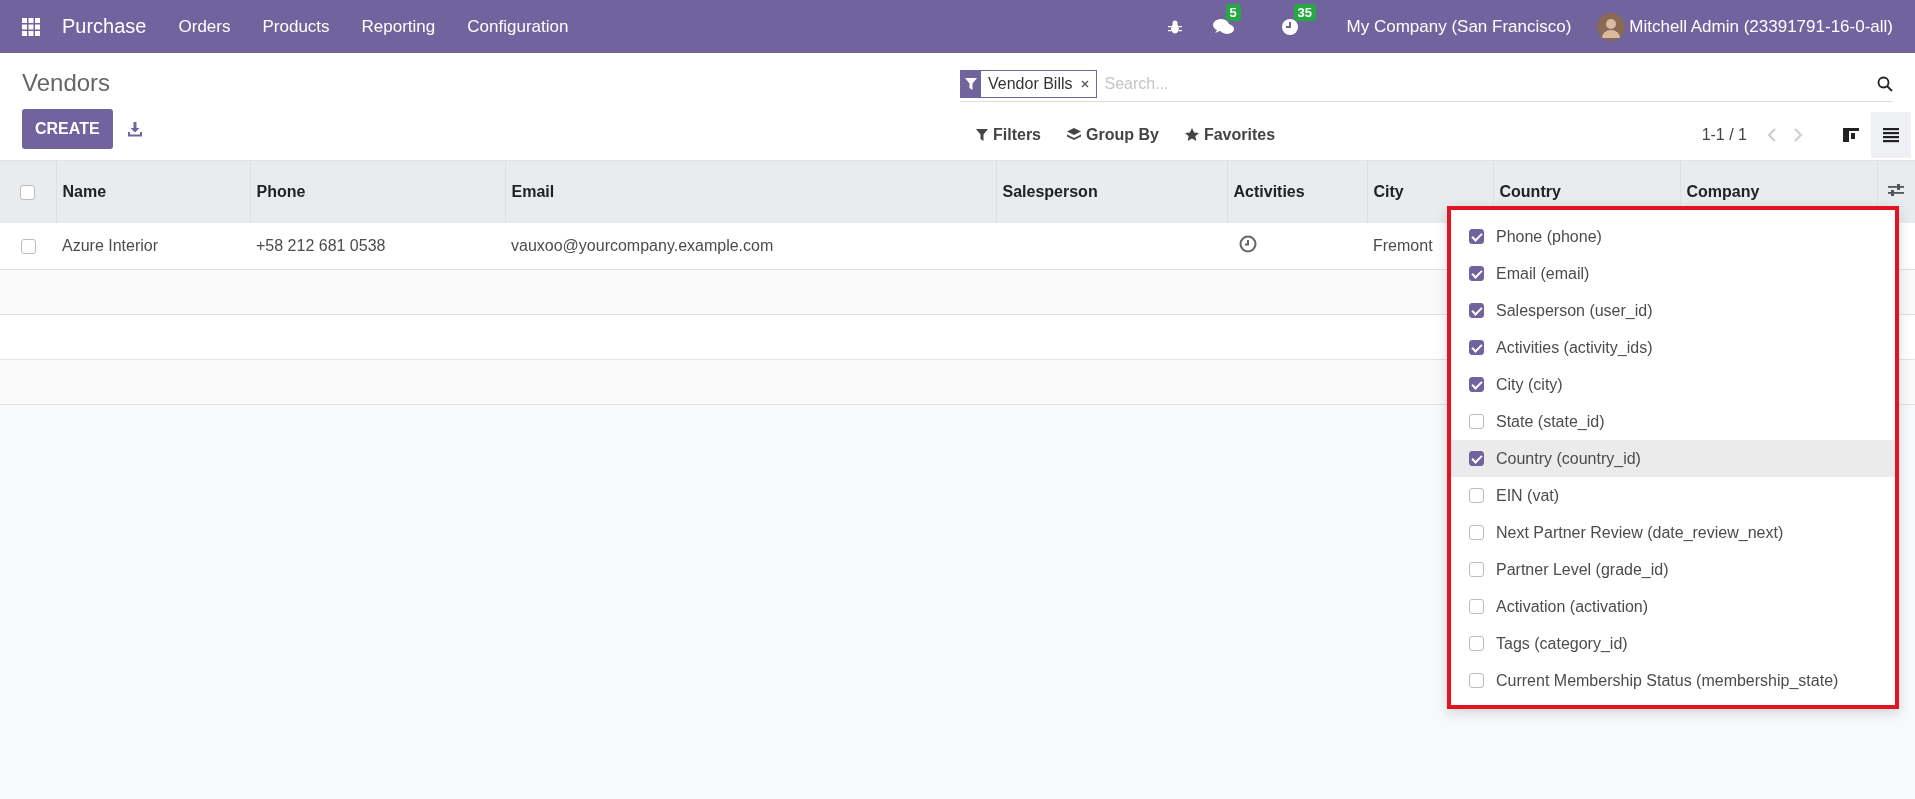 The image size is (1915, 799). I want to click on chat-icon, so click(1223, 26).